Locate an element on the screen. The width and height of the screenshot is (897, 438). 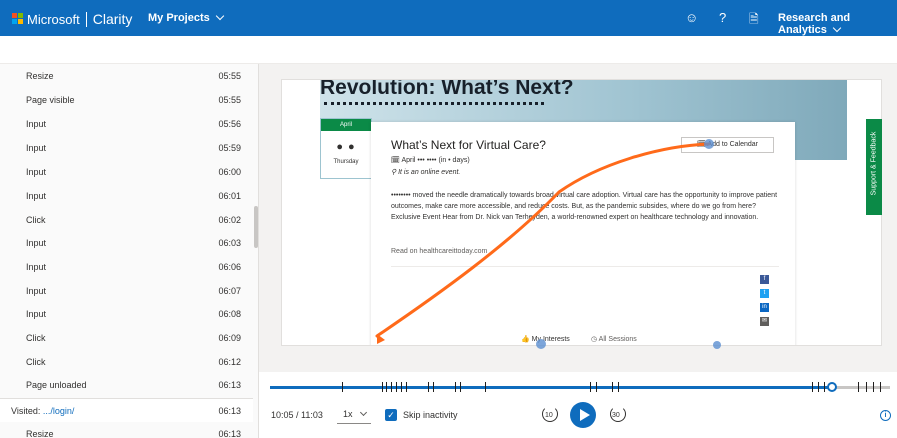
document-icon: 🗎 is located at coordinates (754, 20).